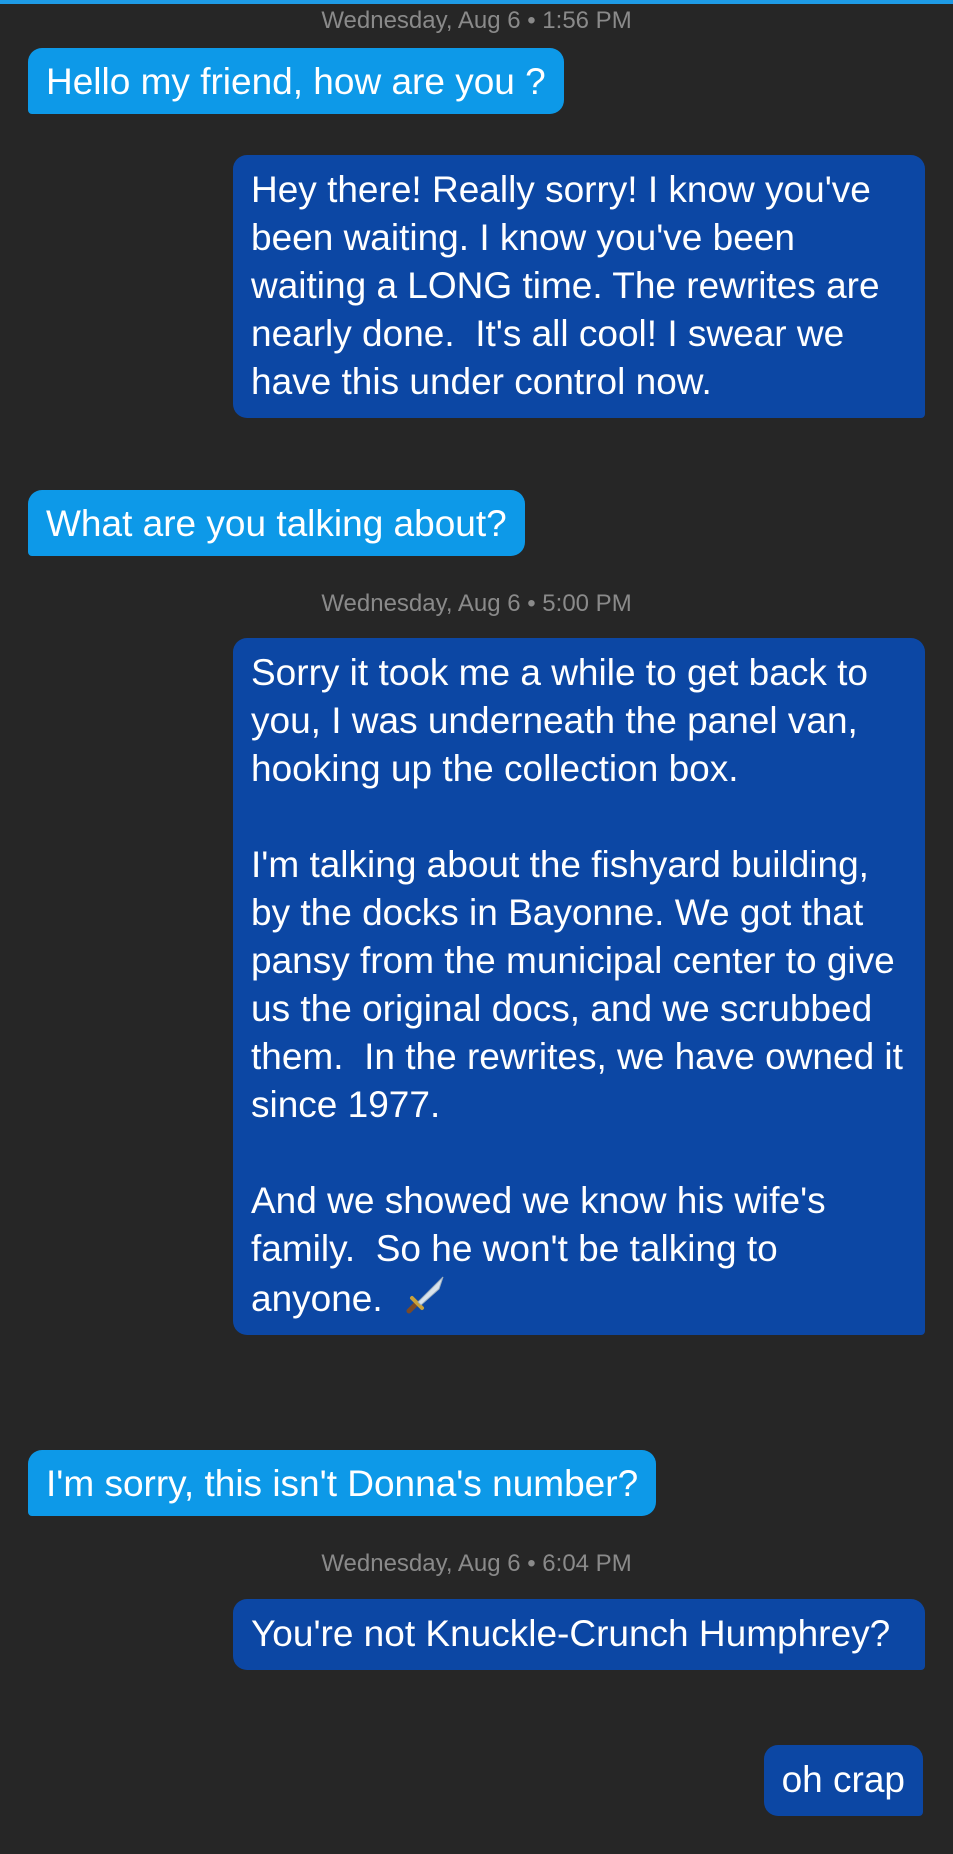 The image size is (953, 1854). What do you see at coordinates (579, 1634) in the screenshot?
I see `outgoing-message: You're not Knuckle-Crunch Humphrey?` at bounding box center [579, 1634].